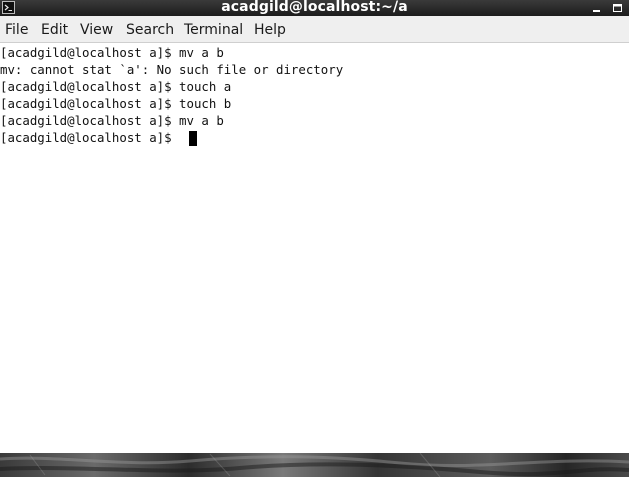  I want to click on desktop-background, so click(314, 465).